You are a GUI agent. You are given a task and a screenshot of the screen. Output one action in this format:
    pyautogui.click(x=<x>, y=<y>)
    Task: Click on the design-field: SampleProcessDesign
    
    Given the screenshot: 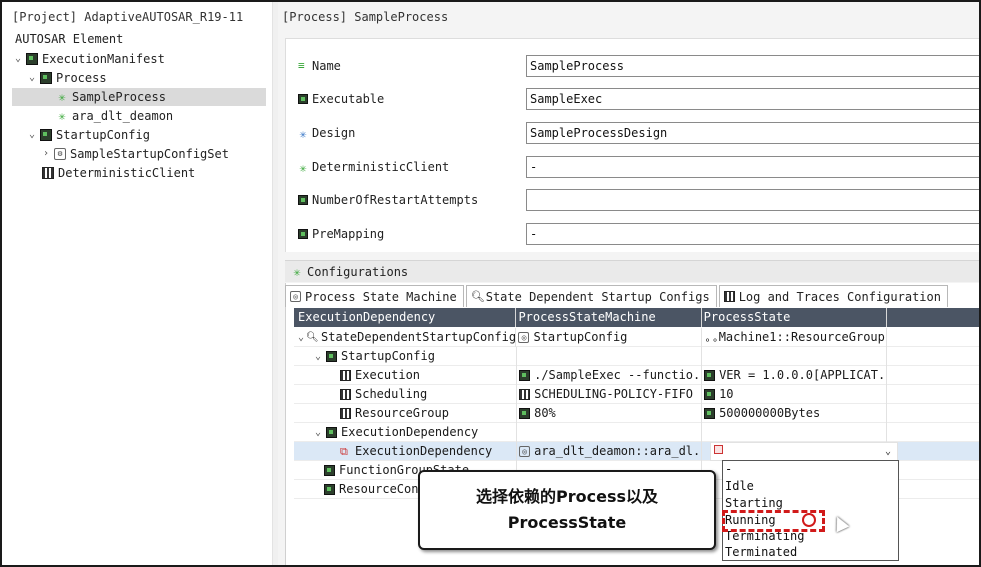 What is the action you would take?
    pyautogui.click(x=752, y=133)
    